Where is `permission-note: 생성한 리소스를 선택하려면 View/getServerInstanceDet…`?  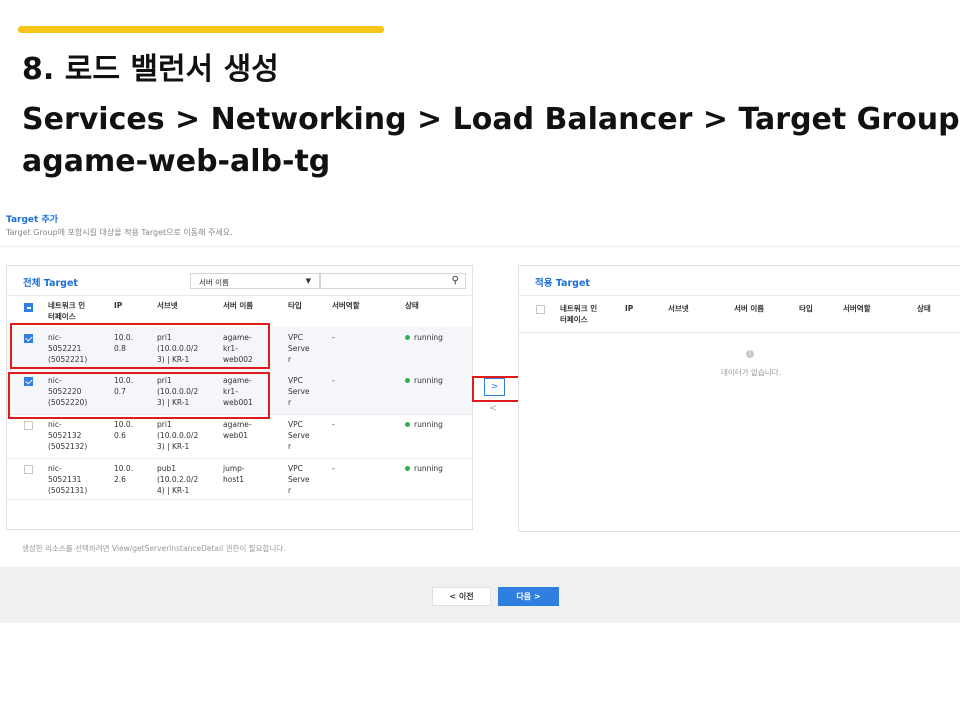
permission-note: 생성한 리소스를 선택하려면 View/getServerInstanceDet… is located at coordinates (154, 548).